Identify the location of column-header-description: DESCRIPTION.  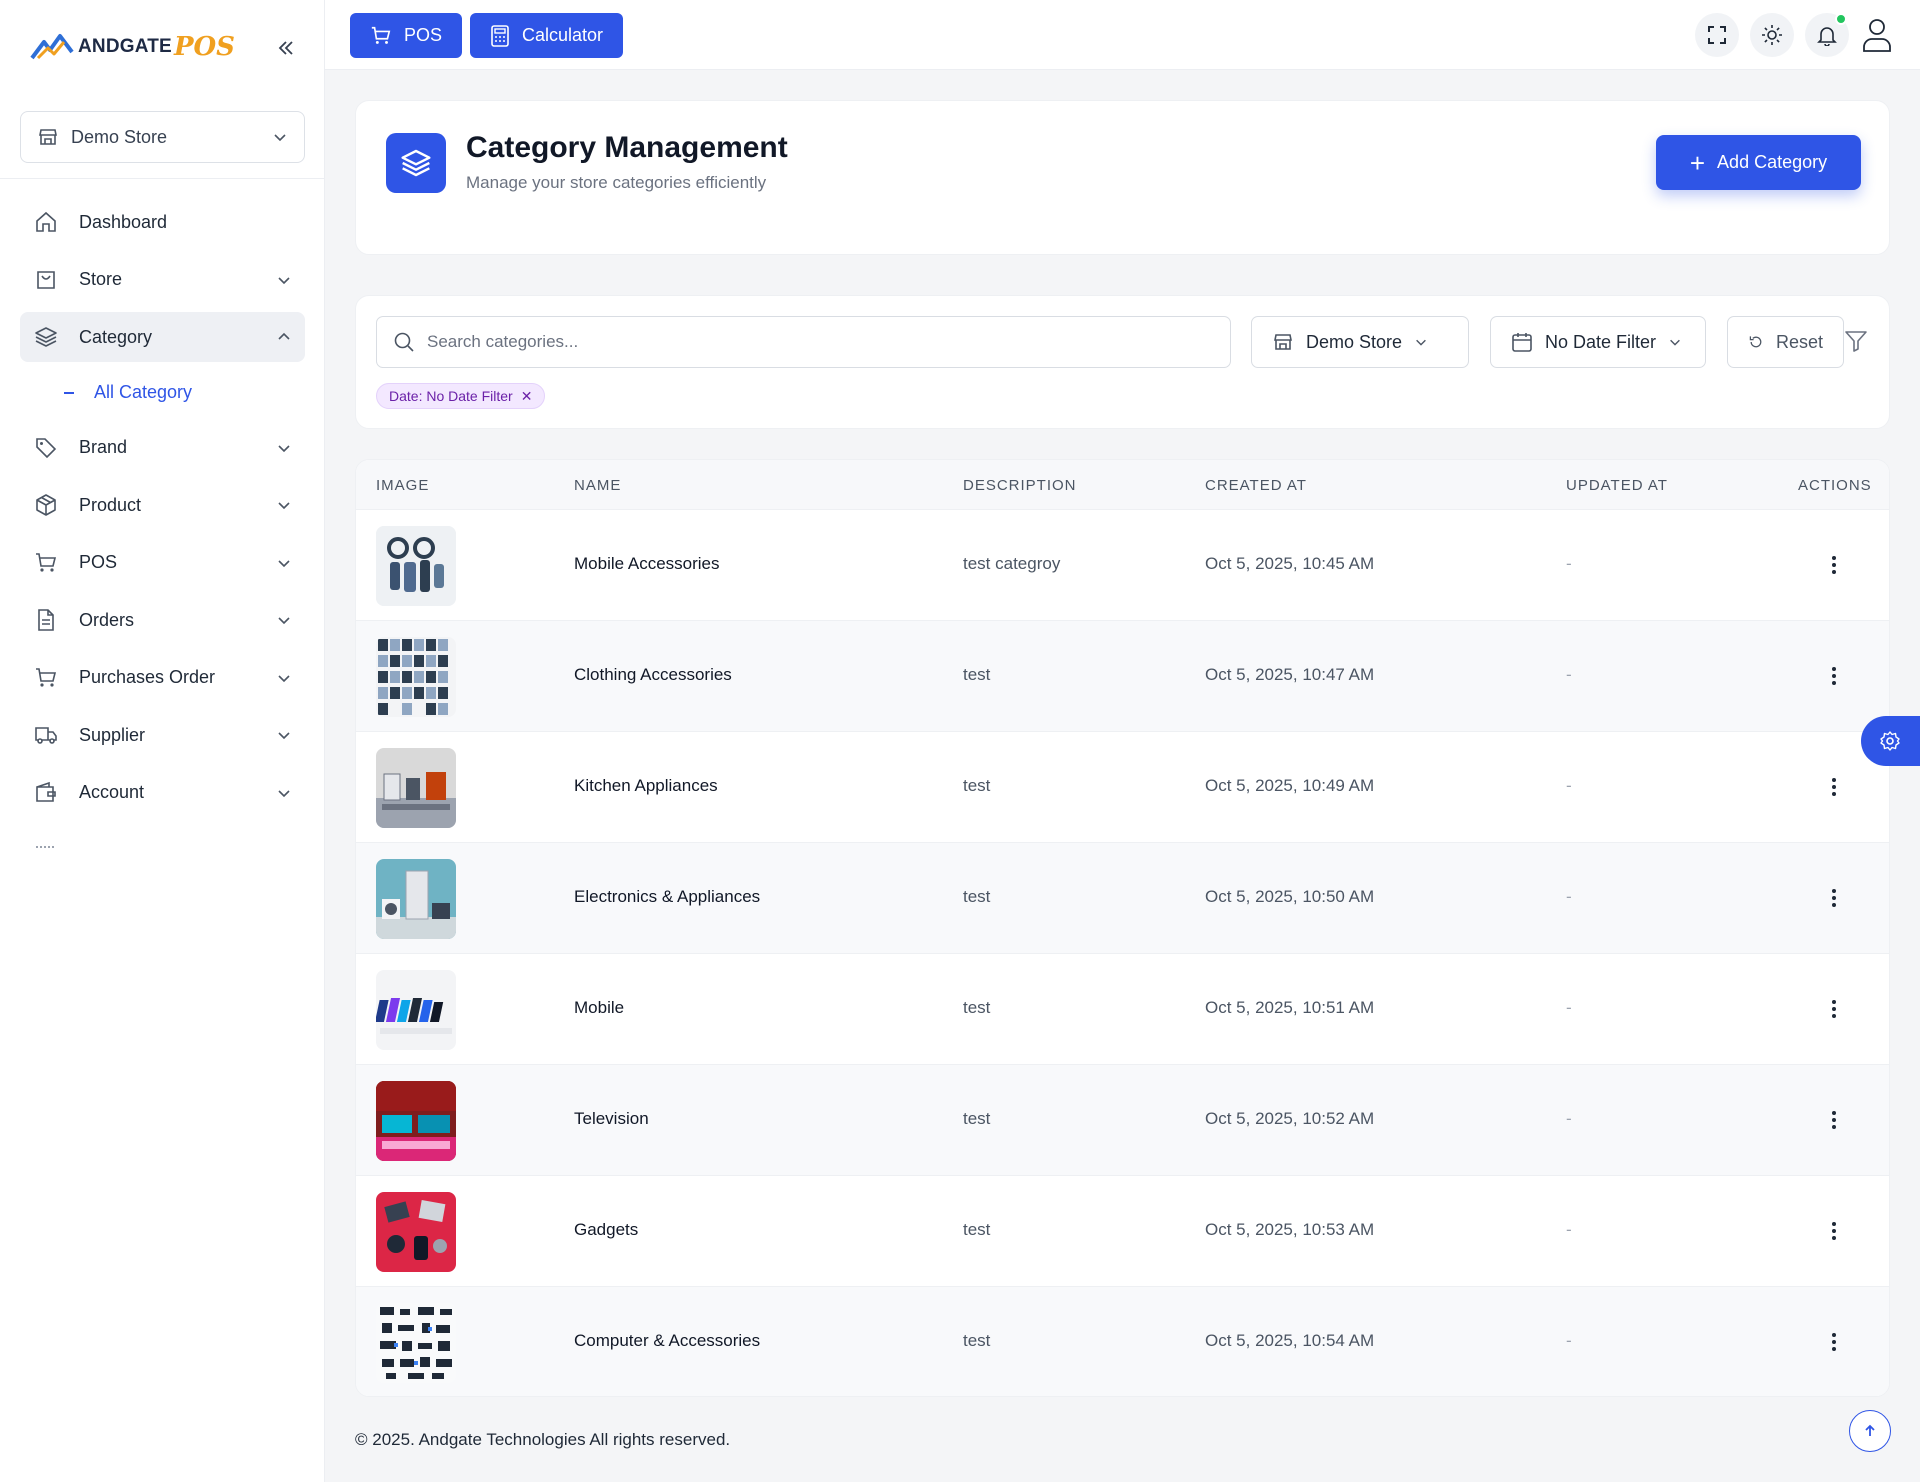
(1020, 485).